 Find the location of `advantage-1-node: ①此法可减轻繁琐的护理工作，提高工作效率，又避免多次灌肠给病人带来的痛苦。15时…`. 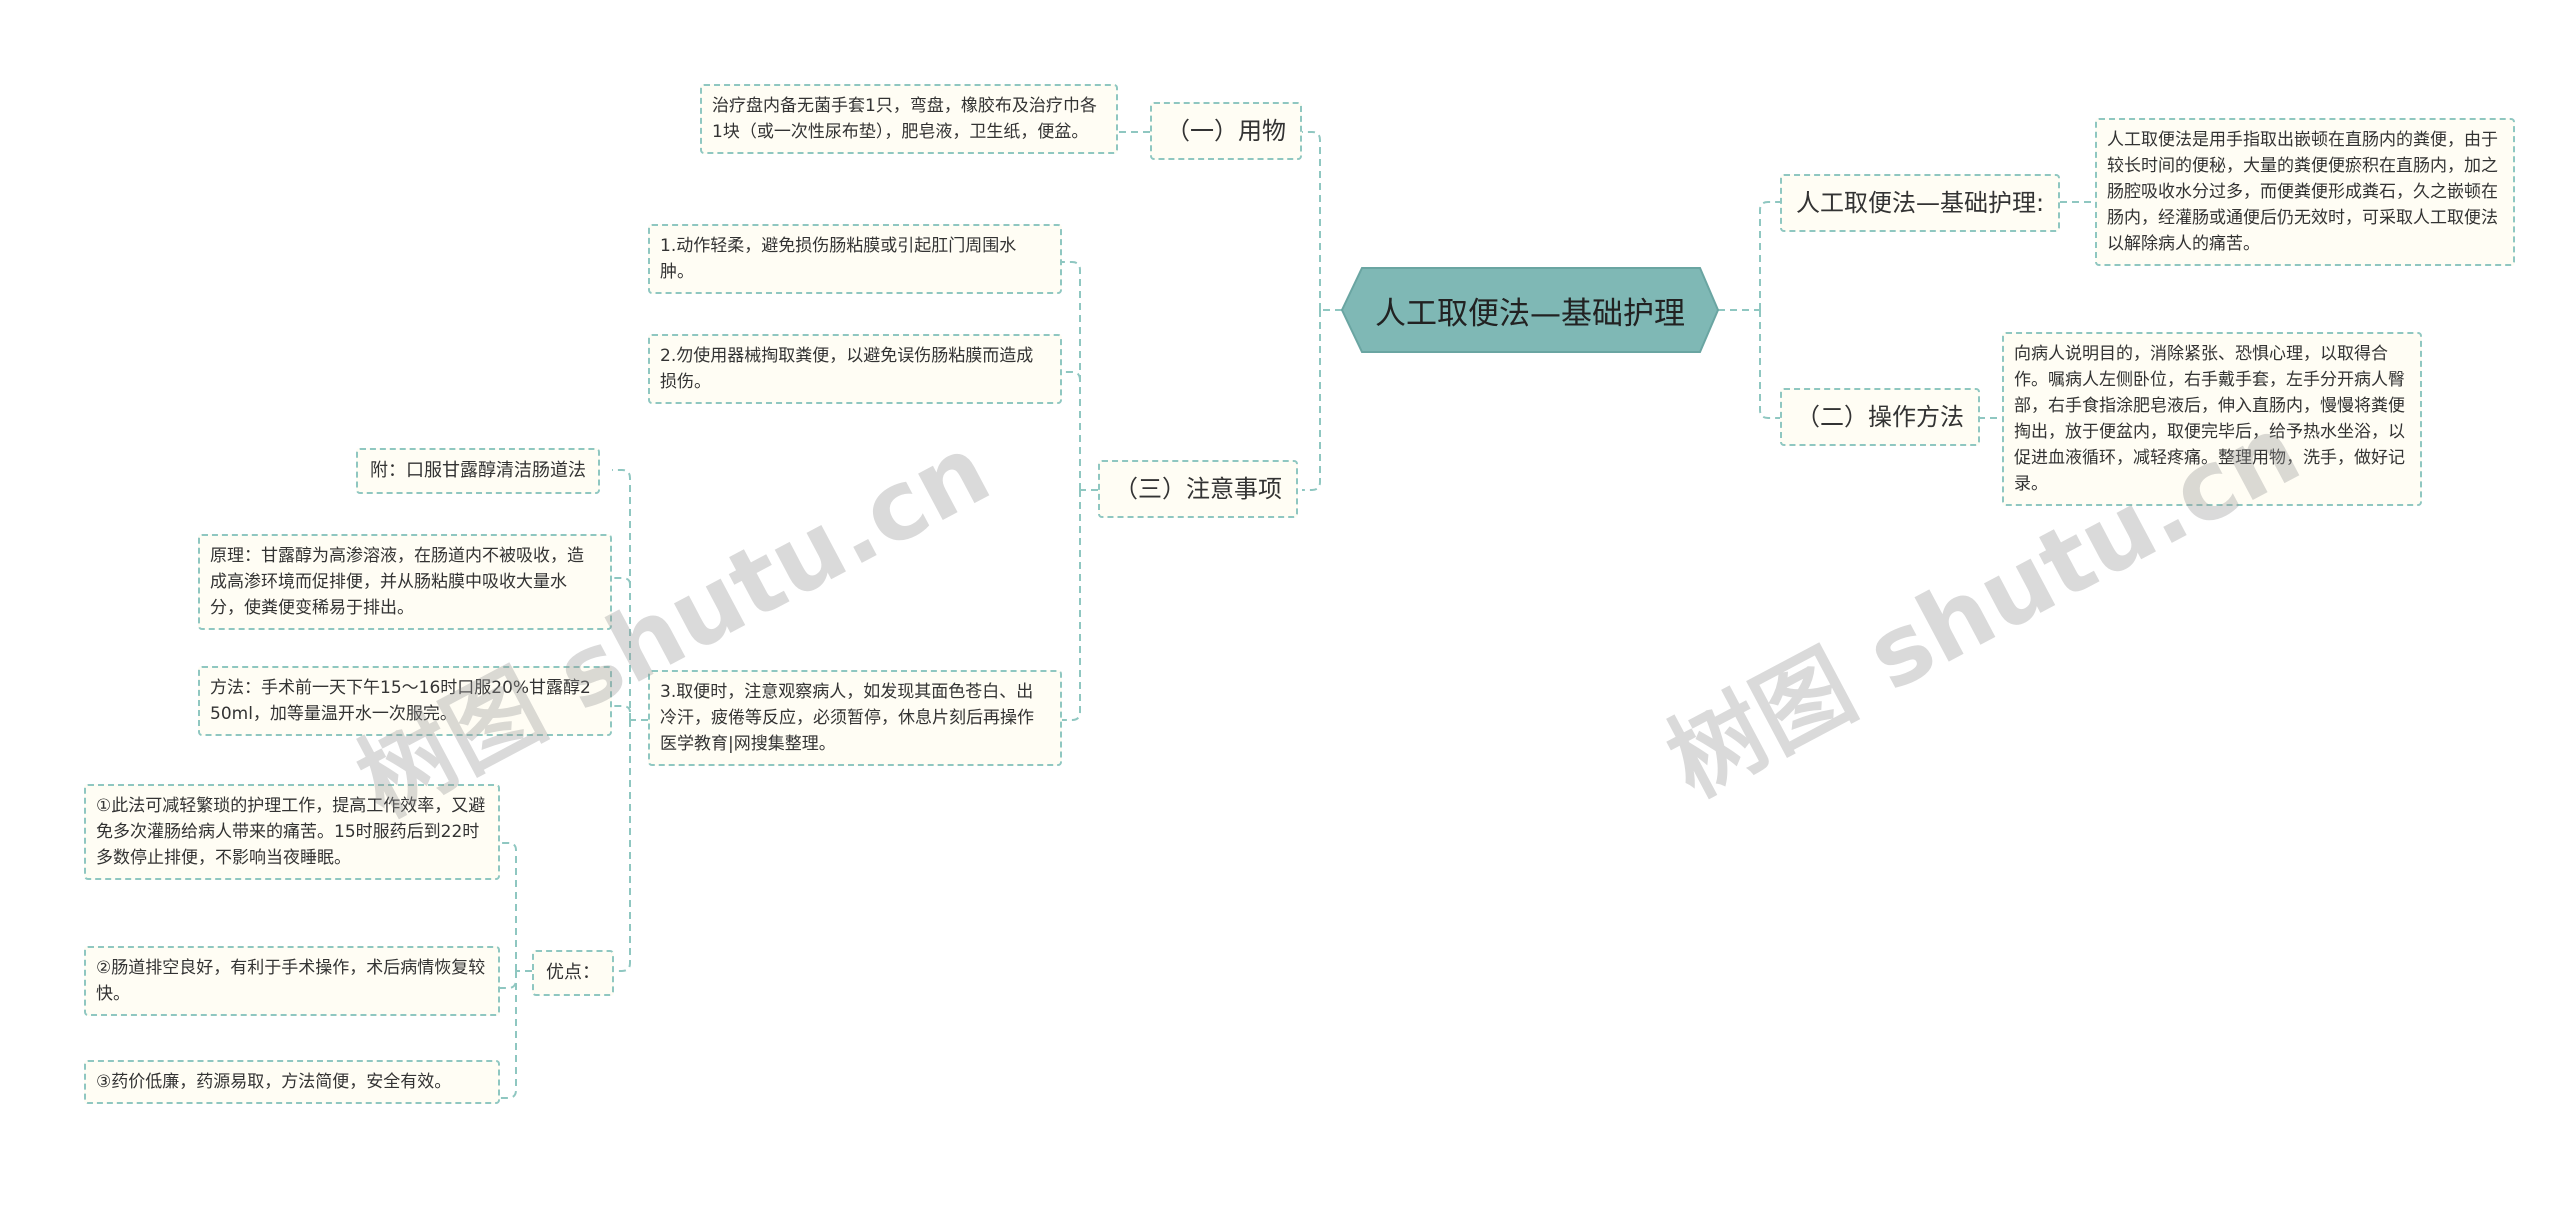

advantage-1-node: ①此法可减轻繁琐的护理工作，提高工作效率，又避免多次灌肠给病人带来的痛苦。15时… is located at coordinates (292, 832).